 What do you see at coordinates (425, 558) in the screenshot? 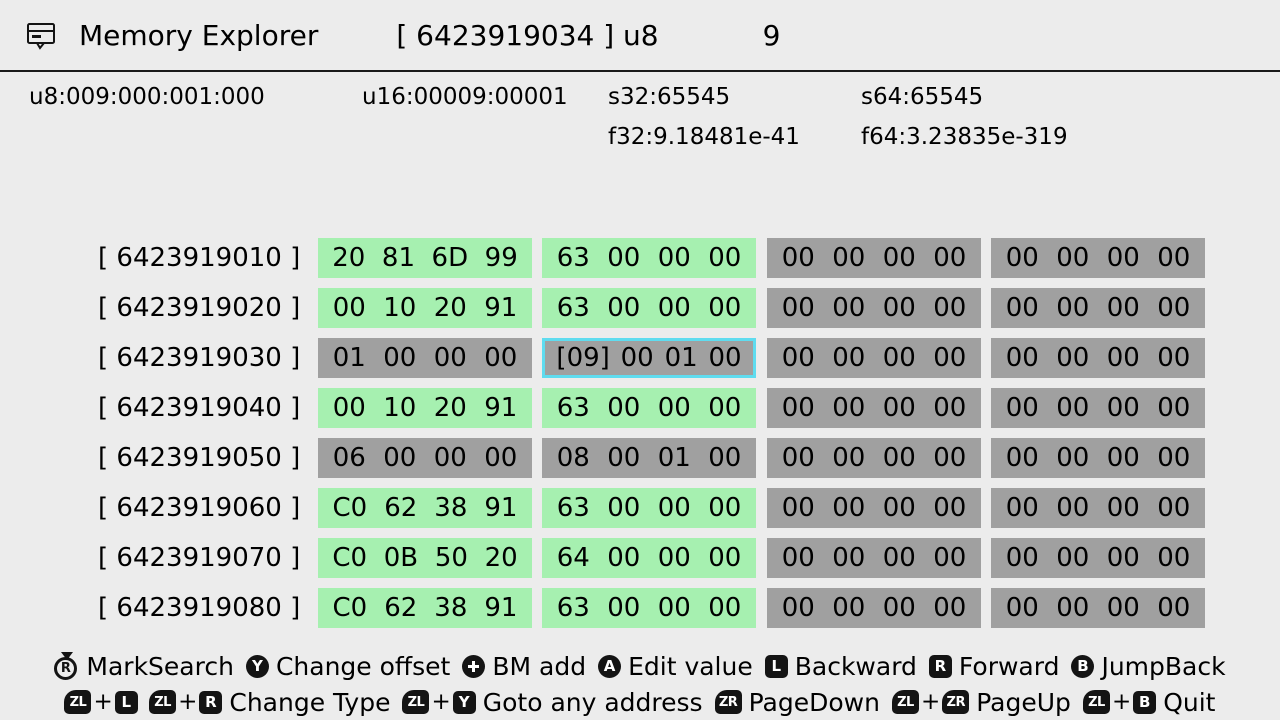
I see `hex-group: C0 0B 50 20` at bounding box center [425, 558].